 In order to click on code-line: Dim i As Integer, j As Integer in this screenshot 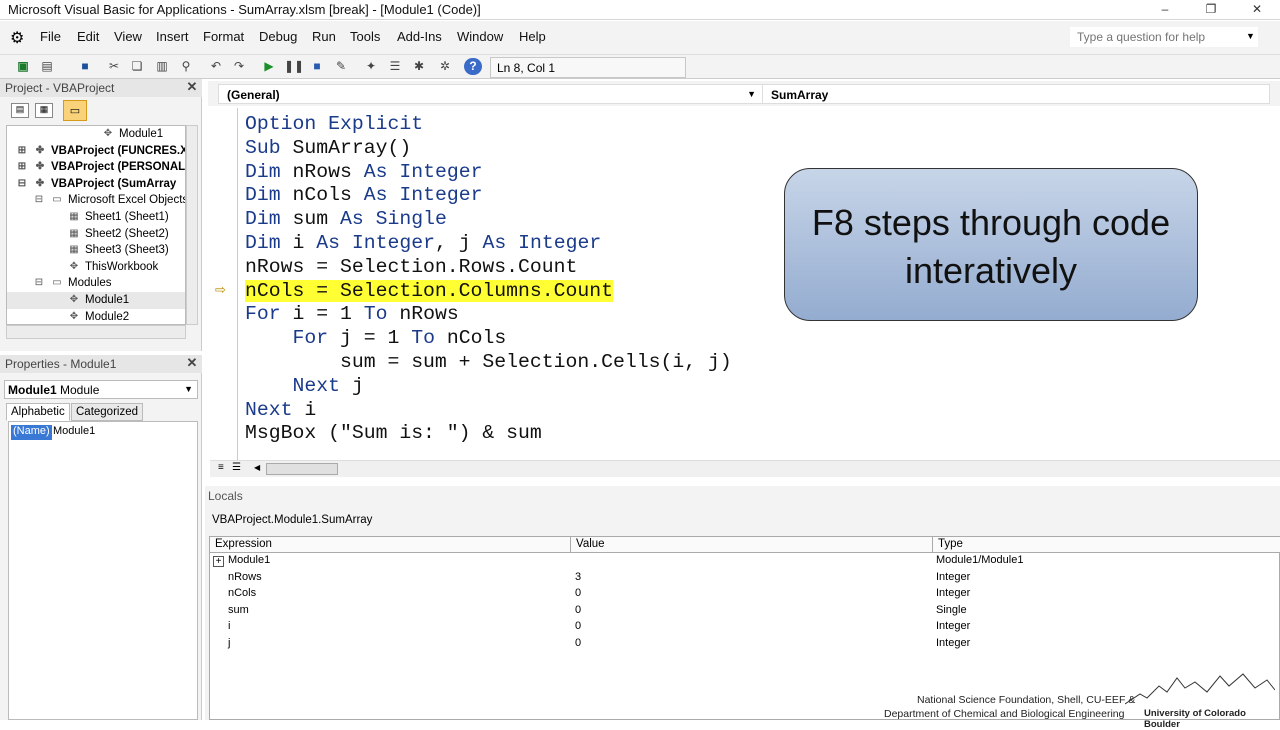, I will do `click(423, 243)`.